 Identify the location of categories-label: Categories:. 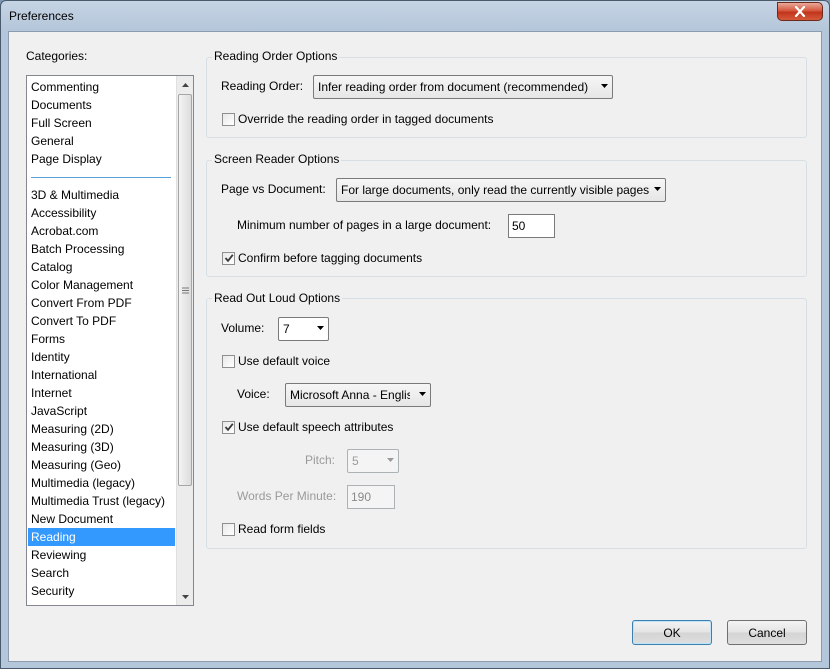
(57, 56).